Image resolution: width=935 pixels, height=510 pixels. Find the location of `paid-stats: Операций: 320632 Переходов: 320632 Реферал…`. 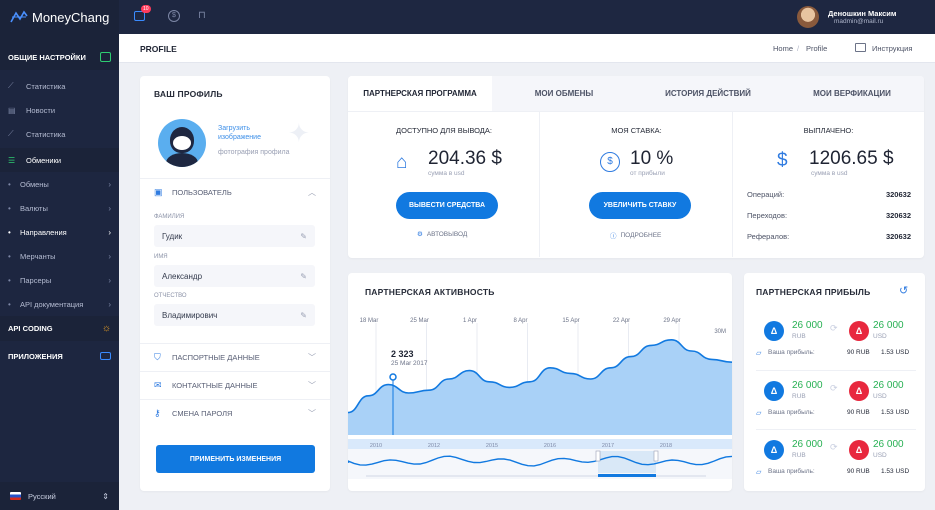

paid-stats: Операций: 320632 Переходов: 320632 Реферал… is located at coordinates (829, 215).